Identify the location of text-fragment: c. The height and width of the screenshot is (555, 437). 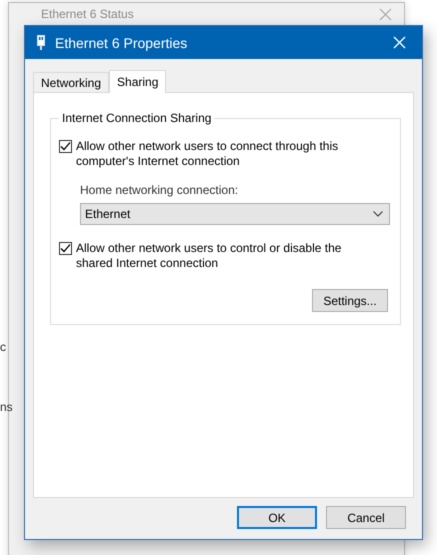
(3, 347).